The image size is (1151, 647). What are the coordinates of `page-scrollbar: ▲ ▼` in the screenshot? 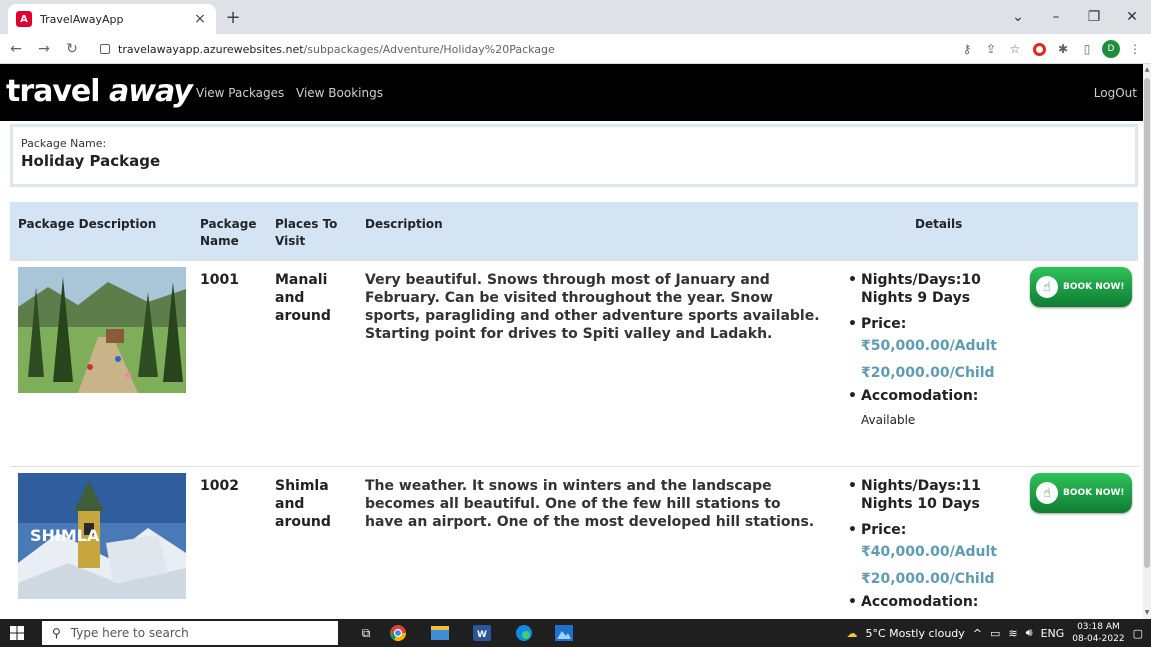 It's located at (1147, 341).